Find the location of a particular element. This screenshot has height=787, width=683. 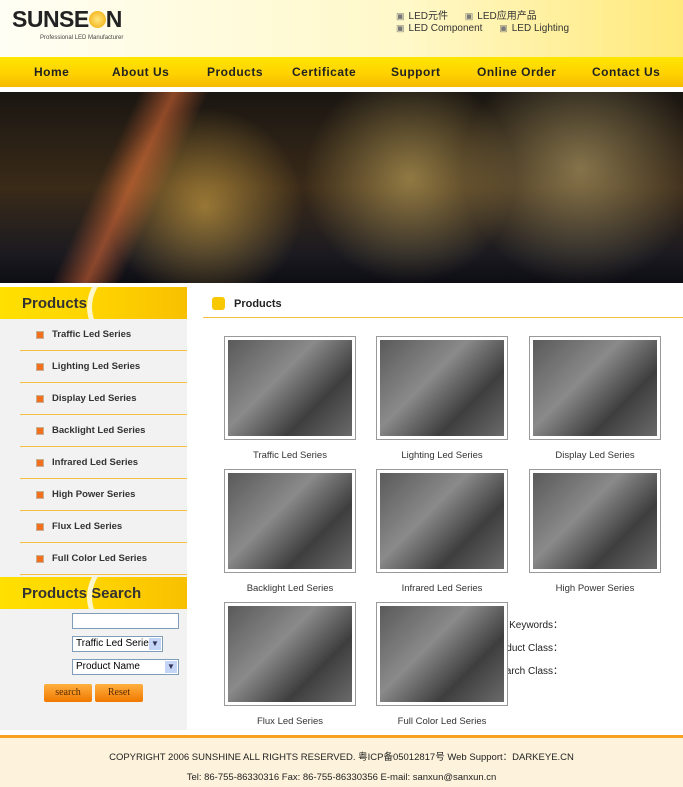

top-links-row1: ▣ LED元件 ▣ LED应用产品 is located at coordinates (473, 14).